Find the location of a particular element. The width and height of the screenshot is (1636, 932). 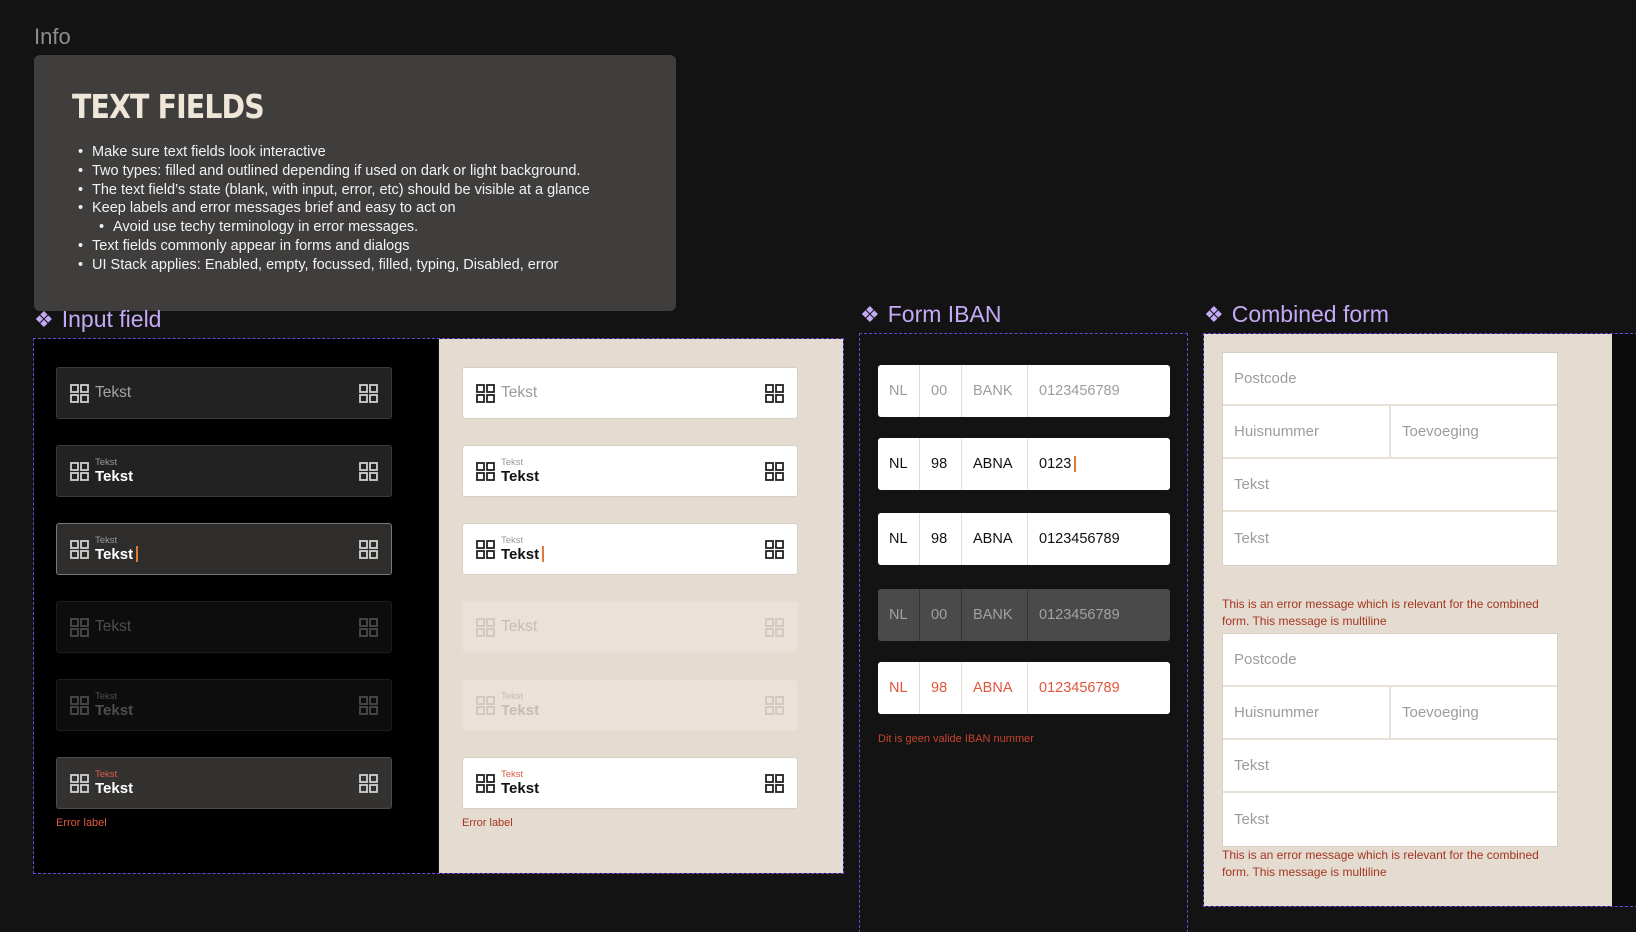

iban-field-error: NL 98 ABNA 0123456789 is located at coordinates (1024, 688).